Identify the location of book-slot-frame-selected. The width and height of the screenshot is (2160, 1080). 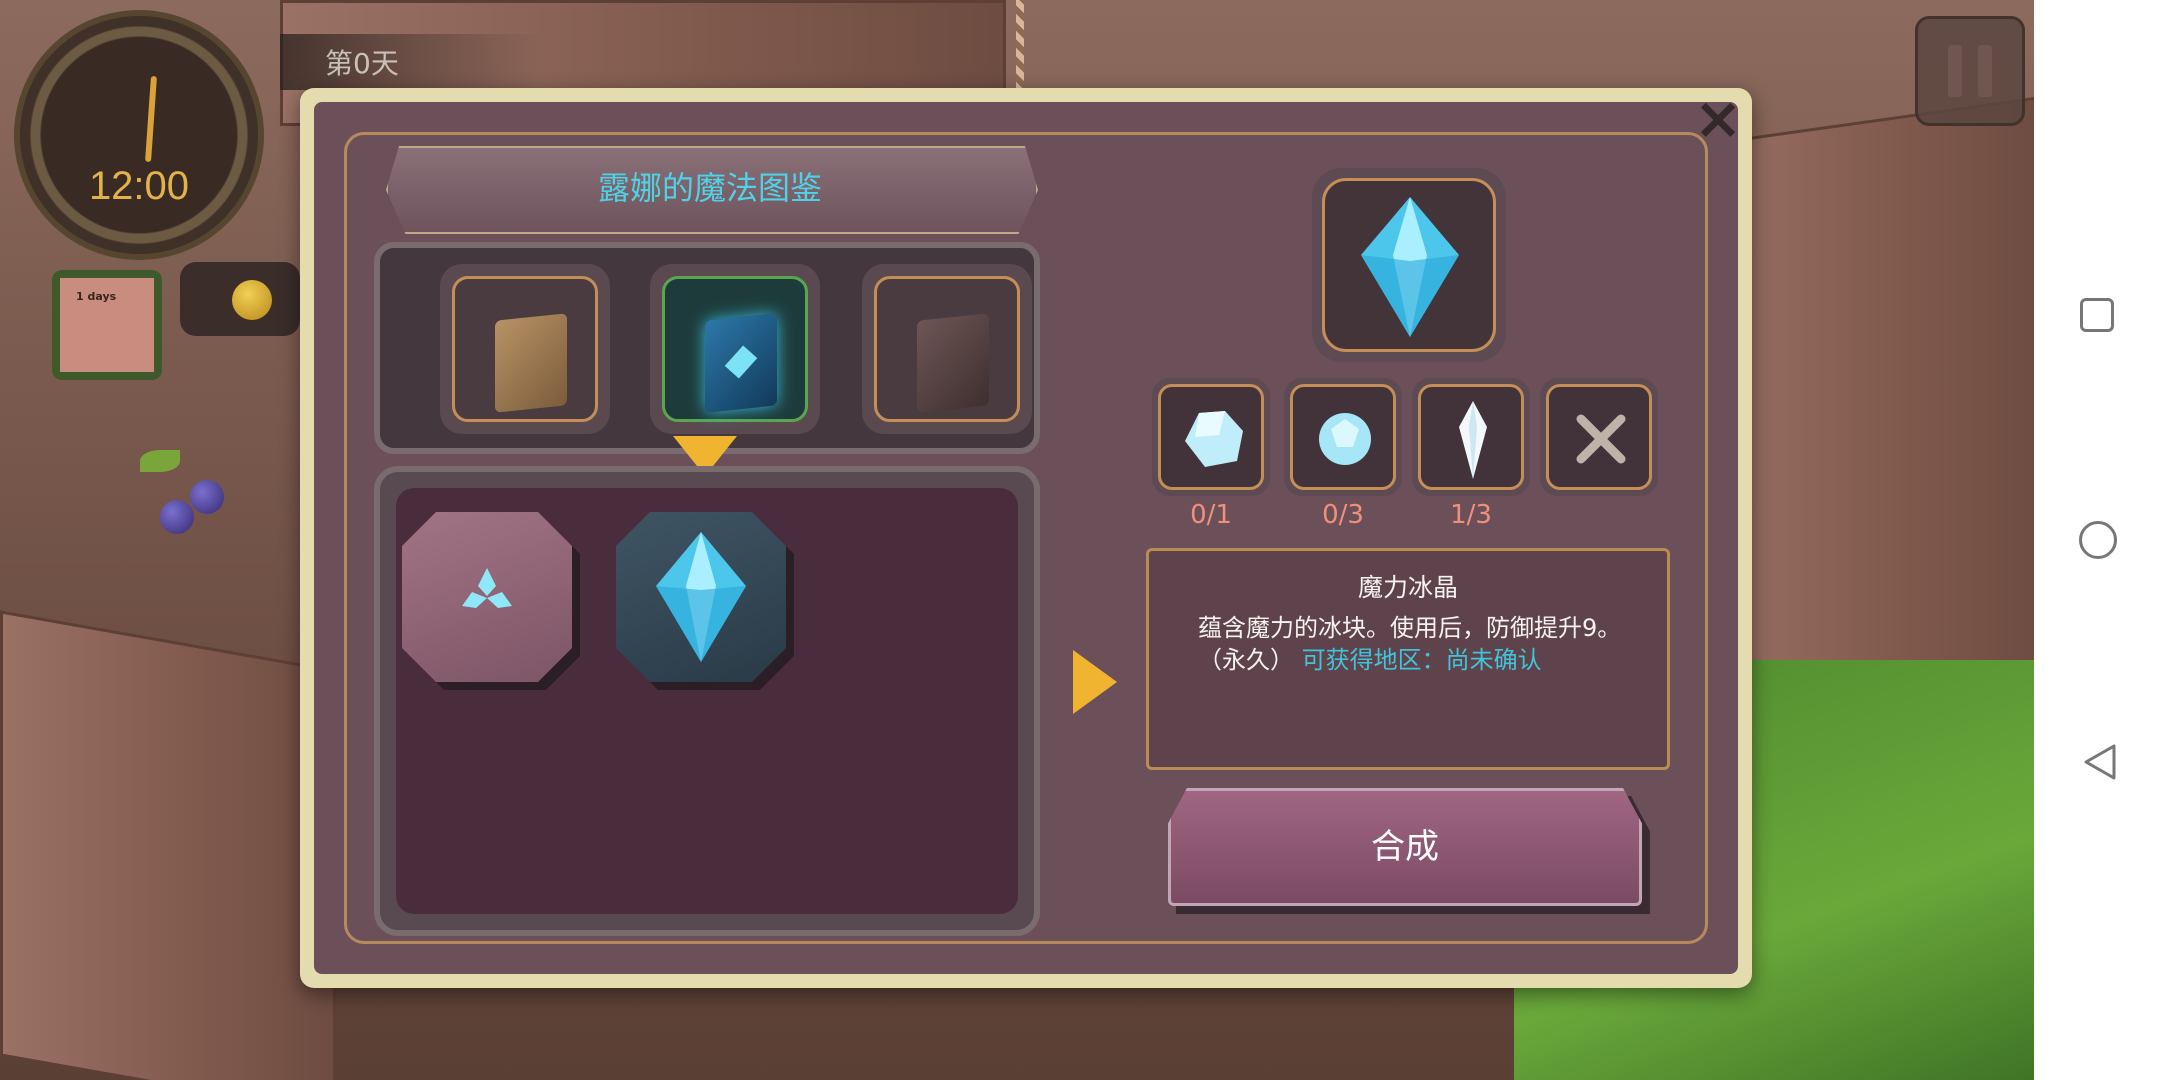
(735, 349).